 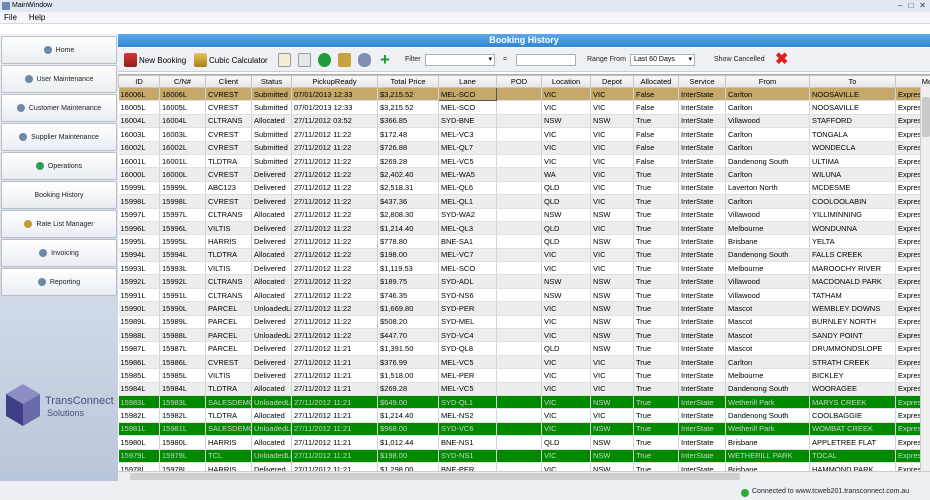 What do you see at coordinates (467, 375) in the screenshot?
I see `table-cell: MEL-PER` at bounding box center [467, 375].